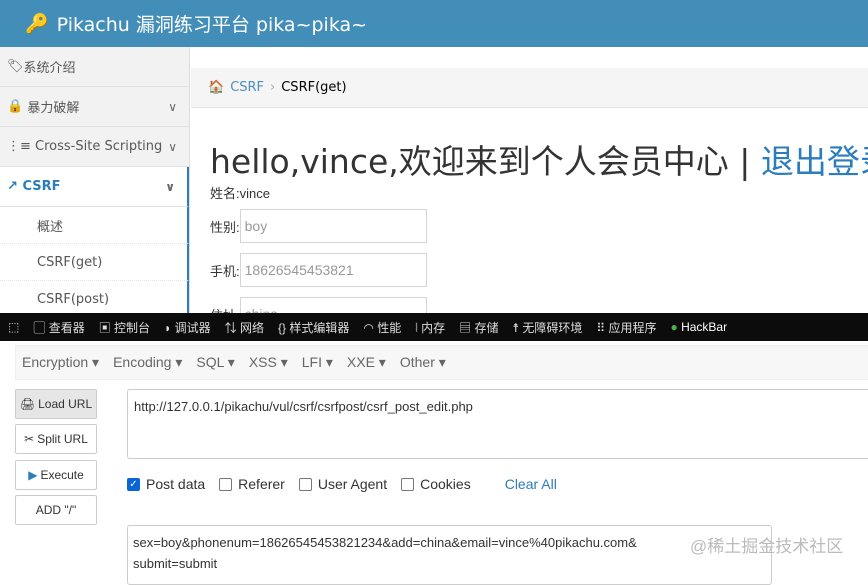 This screenshot has width=868, height=585. Describe the element at coordinates (382, 327) in the screenshot. I see `tab-performance: ◠ 性能` at that location.